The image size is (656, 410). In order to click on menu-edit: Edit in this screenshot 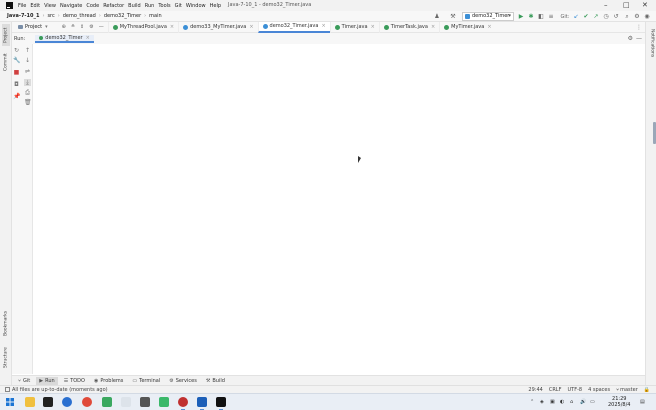, I will do `click(35, 6)`.